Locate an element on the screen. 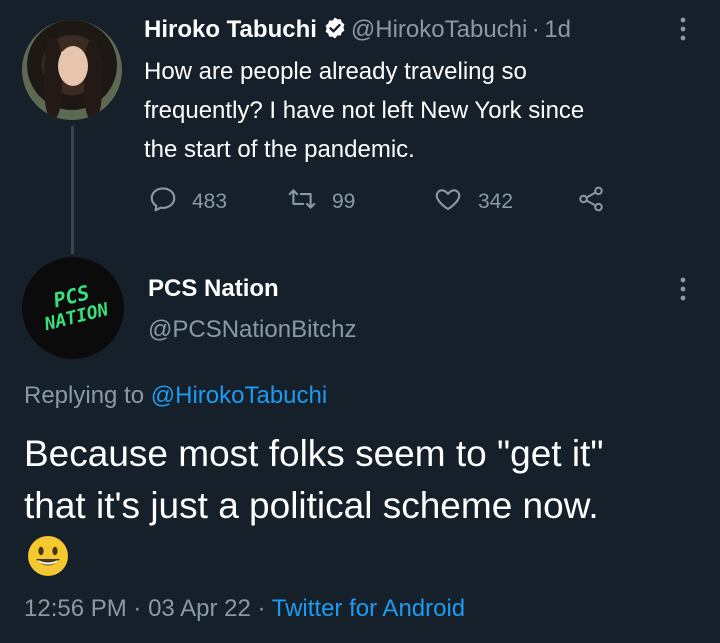 The image size is (720, 643). parent-time-ago: 1d is located at coordinates (557, 29).